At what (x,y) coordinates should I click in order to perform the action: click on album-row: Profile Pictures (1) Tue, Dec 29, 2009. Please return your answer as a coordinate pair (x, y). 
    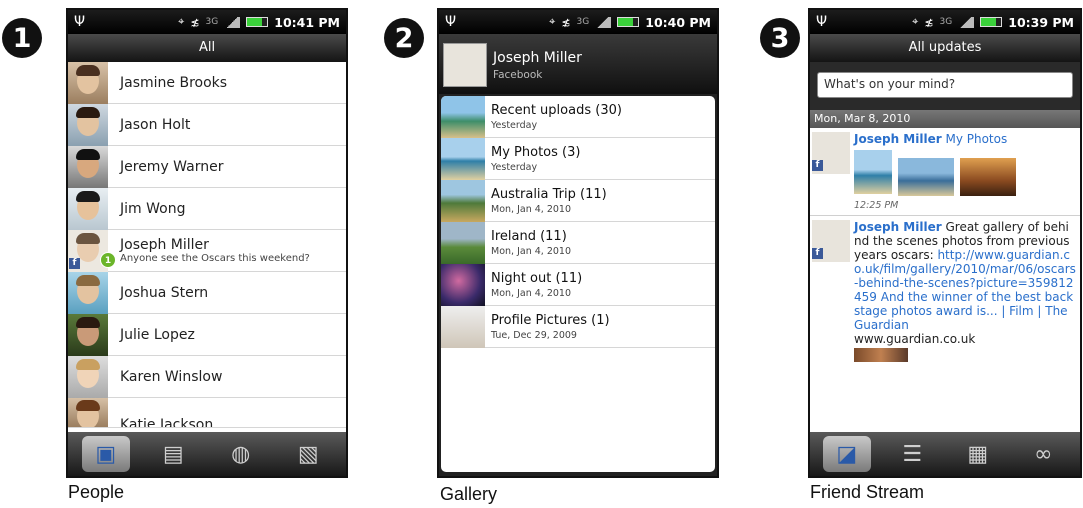
    Looking at the image, I should click on (578, 326).